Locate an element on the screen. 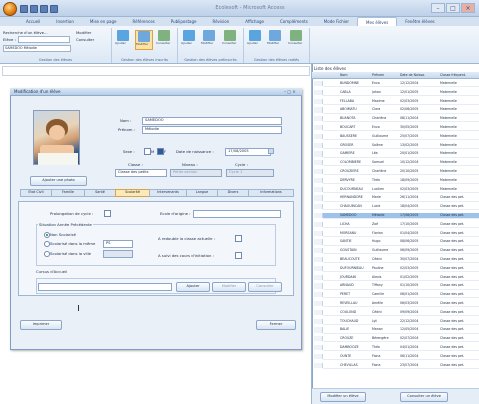  dob-field: 17/08/2005 is located at coordinates (248, 152).